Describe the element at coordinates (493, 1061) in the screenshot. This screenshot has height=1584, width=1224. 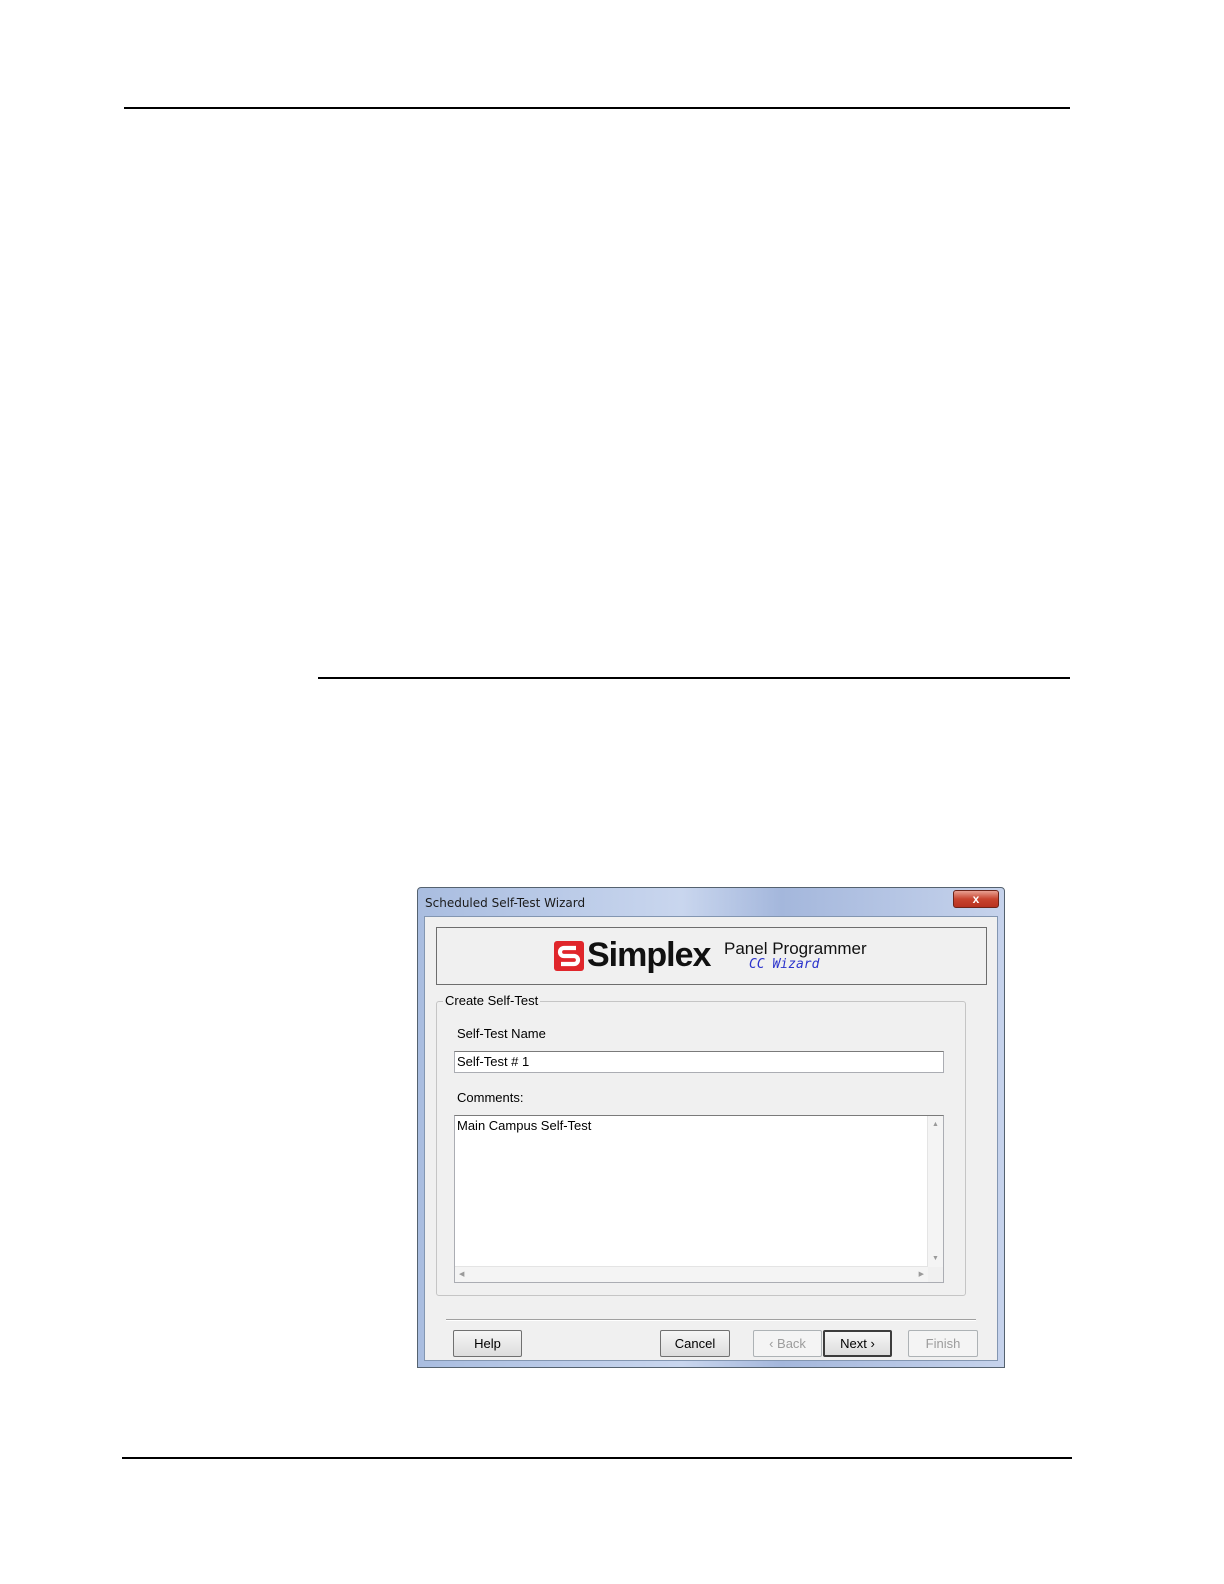
I see `self-test-name-value: Self-Test # 1` at that location.